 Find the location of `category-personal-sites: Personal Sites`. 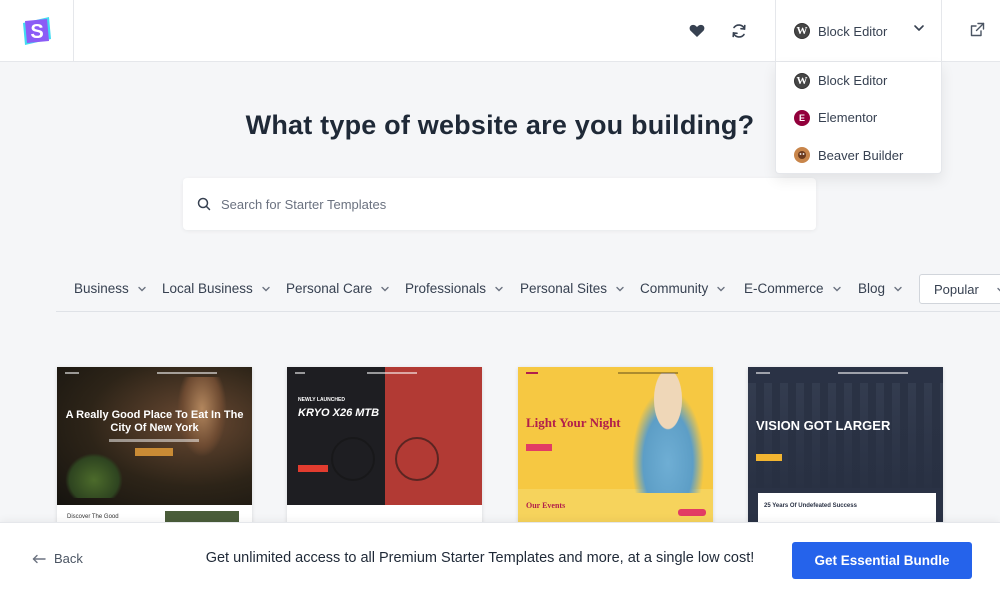

category-personal-sites: Personal Sites is located at coordinates (572, 288).